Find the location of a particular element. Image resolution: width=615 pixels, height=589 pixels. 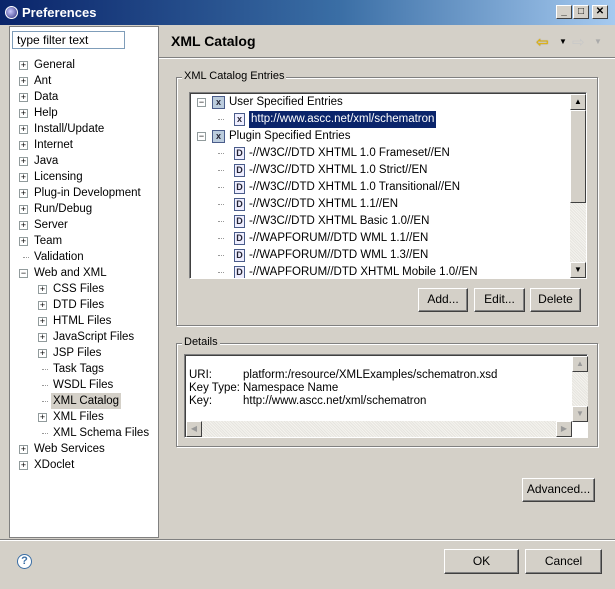

nav-item-label: Server is located at coordinates (51, 225).